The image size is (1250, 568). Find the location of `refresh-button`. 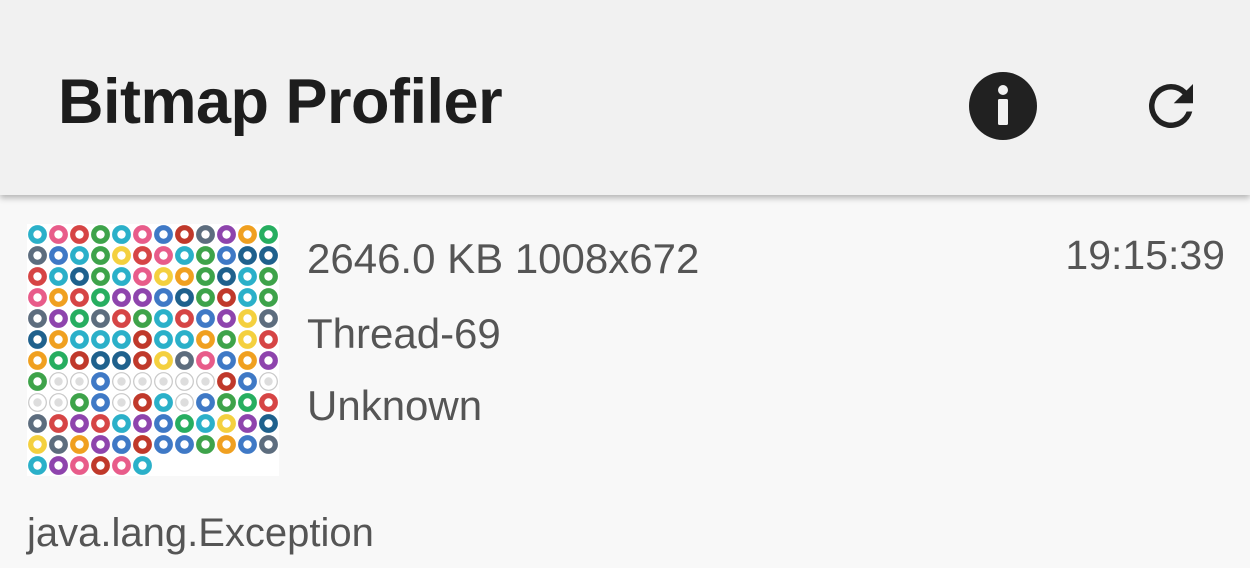

refresh-button is located at coordinates (1171, 106).